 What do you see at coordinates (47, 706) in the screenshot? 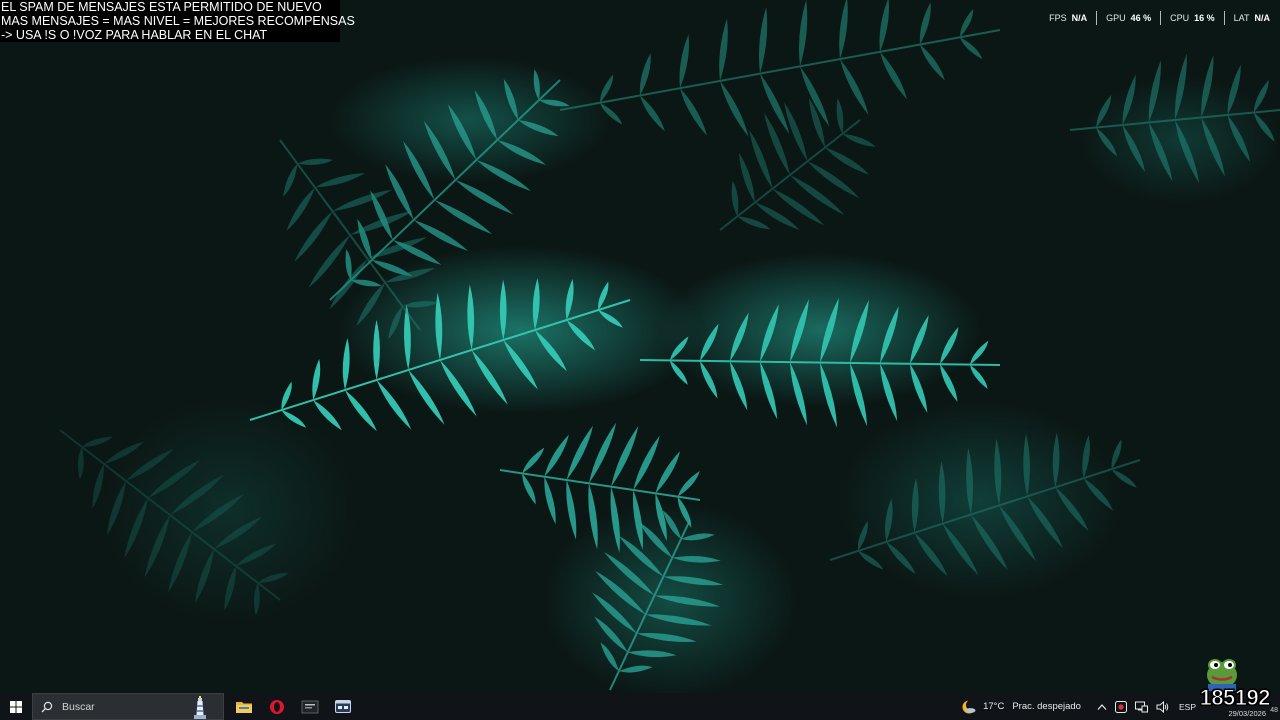
I see `search-icon` at bounding box center [47, 706].